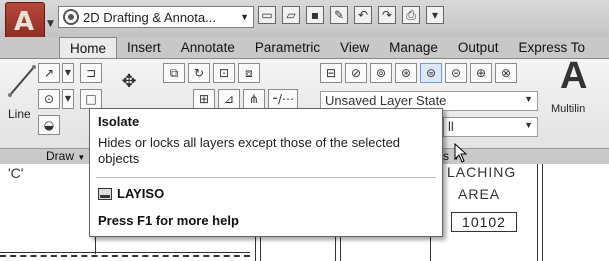  What do you see at coordinates (354, 47) in the screenshot?
I see `tab-view: View` at bounding box center [354, 47].